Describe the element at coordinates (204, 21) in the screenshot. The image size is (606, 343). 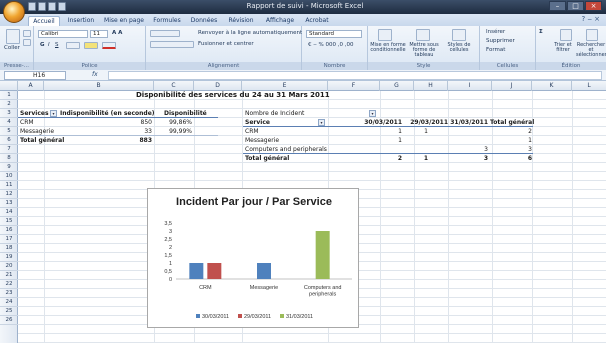
I see `tab-donnees: Données` at that location.